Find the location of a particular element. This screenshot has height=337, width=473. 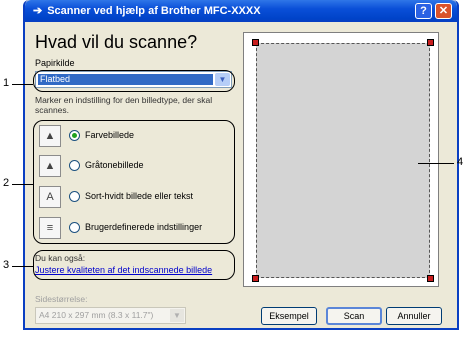

callout-1-leader is located at coordinates (22, 84).